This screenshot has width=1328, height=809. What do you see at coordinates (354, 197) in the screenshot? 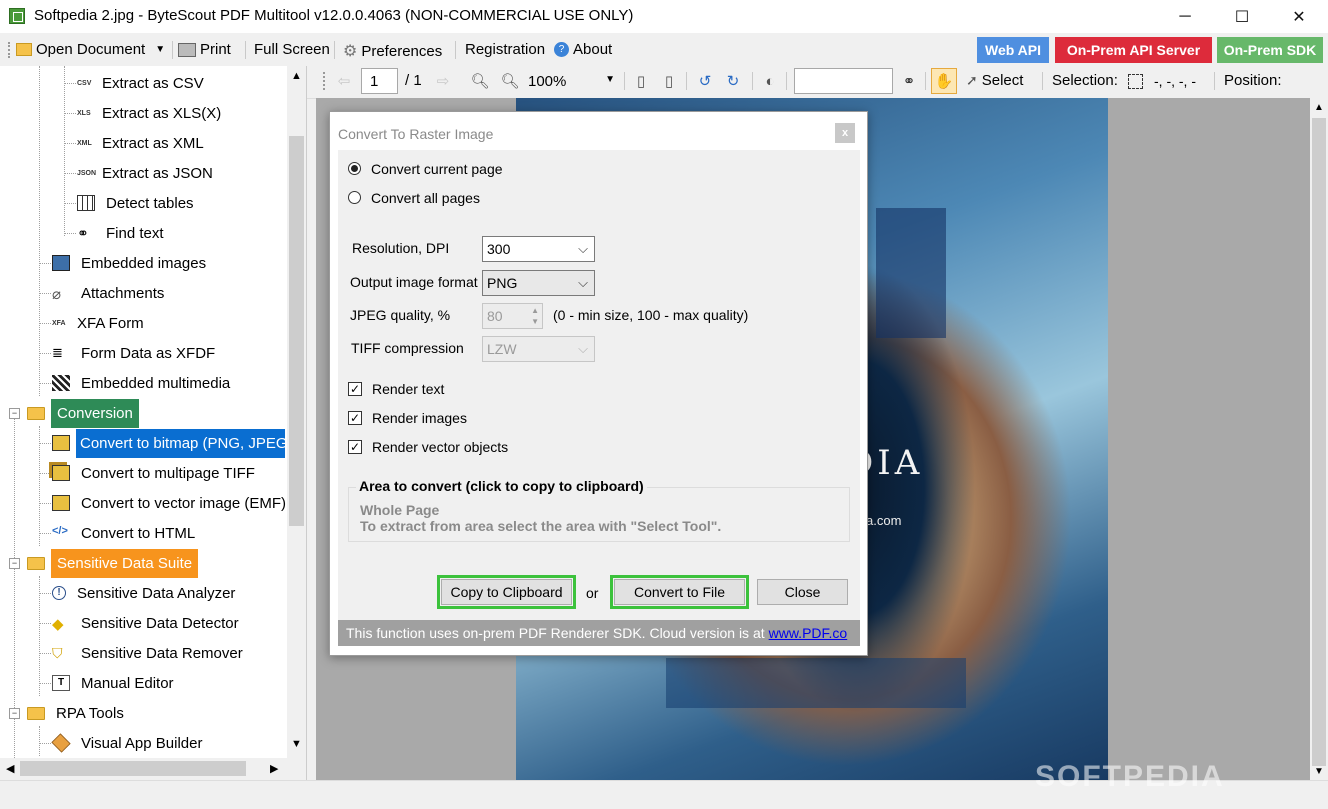
I see `convert-all-radio` at bounding box center [354, 197].